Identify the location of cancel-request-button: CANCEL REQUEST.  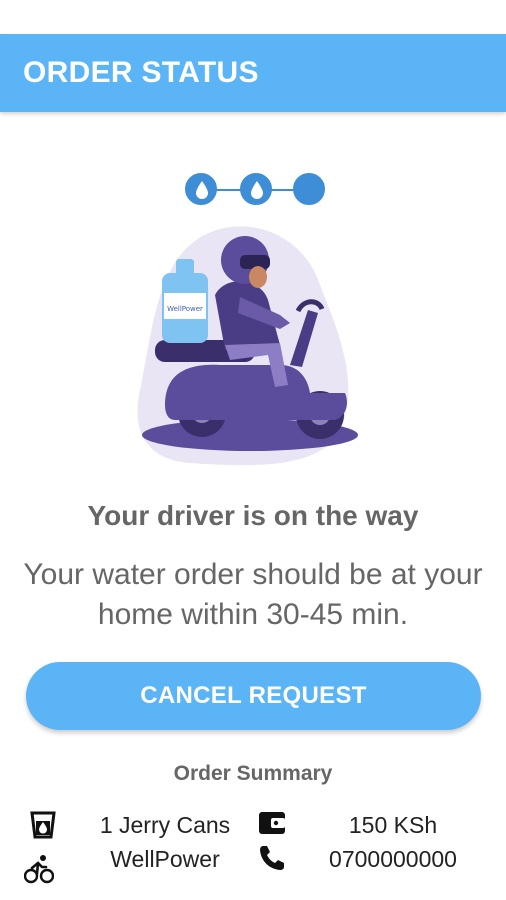
(253, 696).